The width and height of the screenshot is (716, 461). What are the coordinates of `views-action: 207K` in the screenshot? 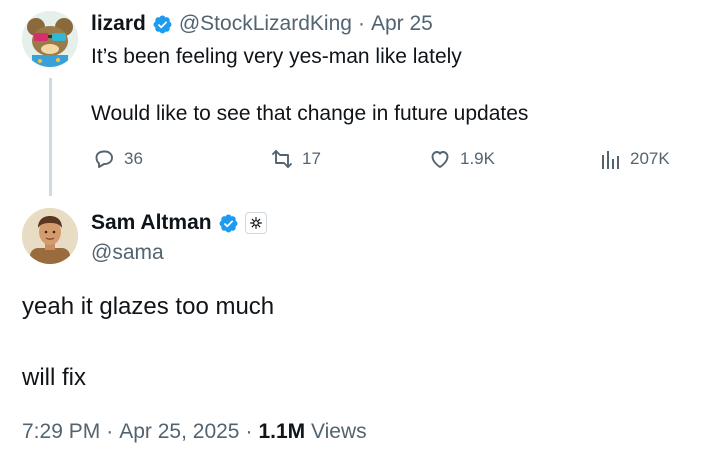 It's located at (635, 159).